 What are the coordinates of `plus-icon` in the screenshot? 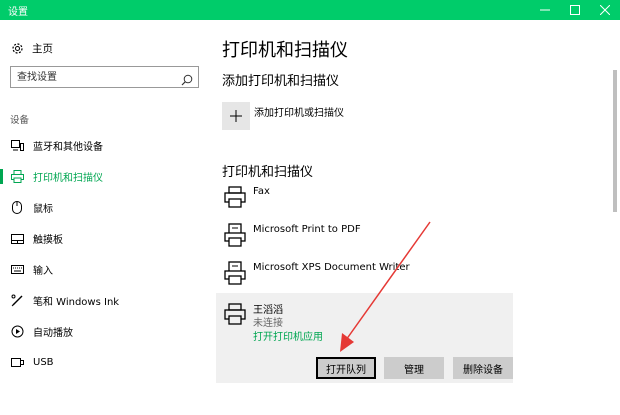 It's located at (236, 116).